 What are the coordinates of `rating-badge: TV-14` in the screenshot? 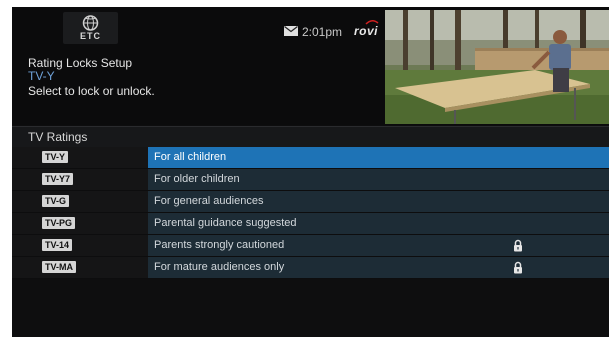 It's located at (57, 245).